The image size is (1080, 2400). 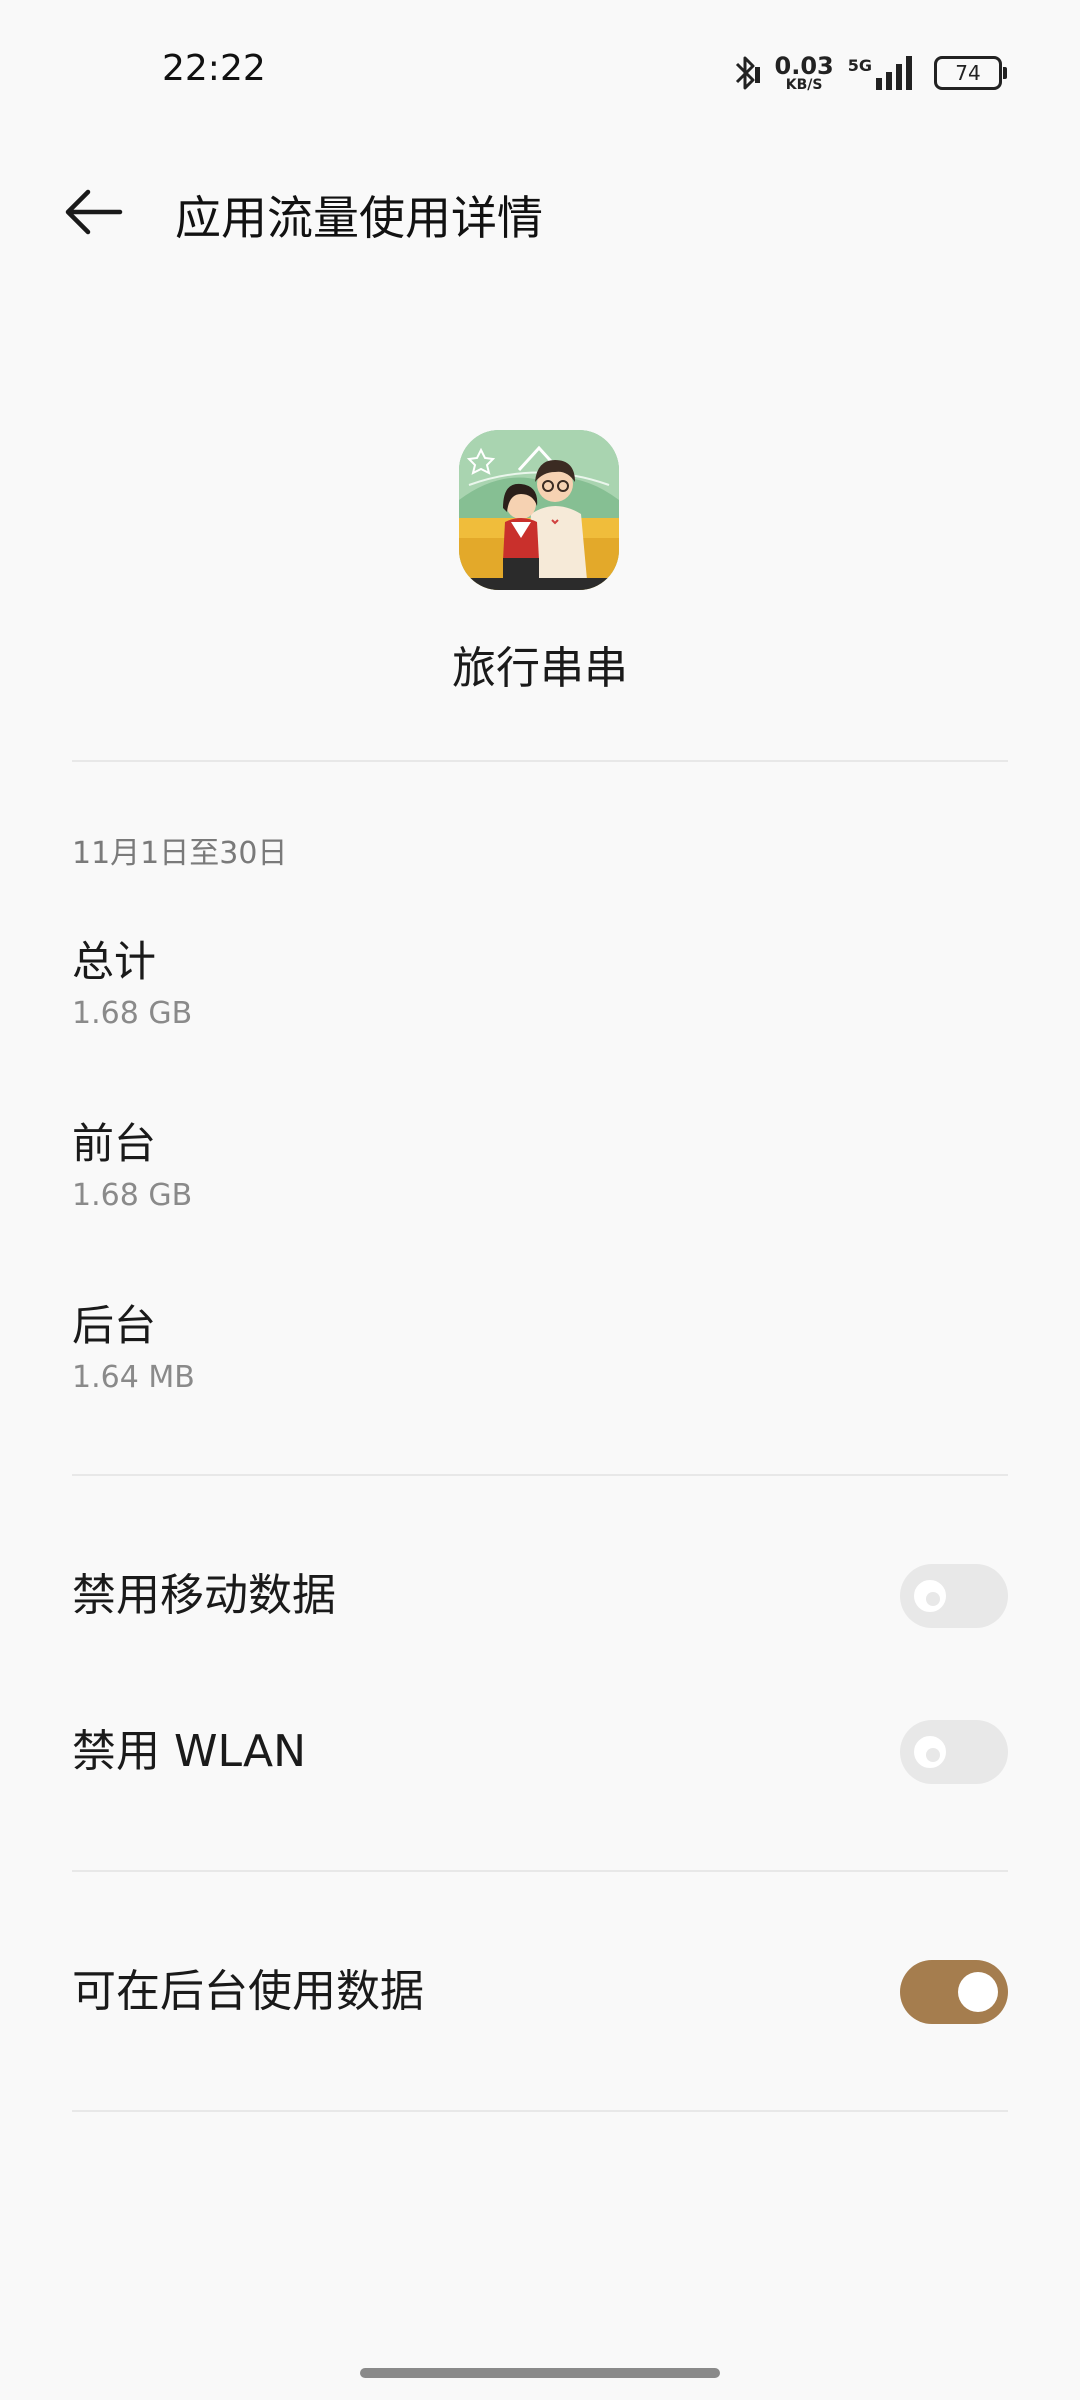 What do you see at coordinates (954, 1992) in the screenshot?
I see `background-data-toggle` at bounding box center [954, 1992].